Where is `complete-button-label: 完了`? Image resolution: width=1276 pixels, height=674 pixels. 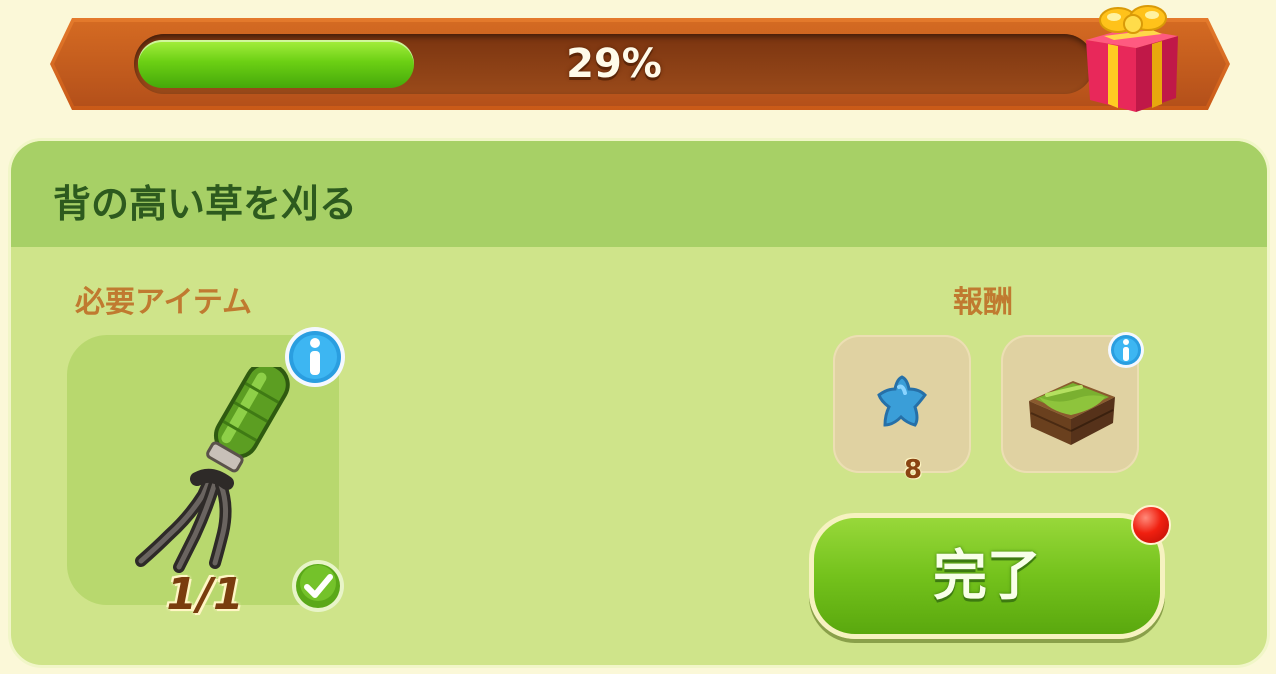
complete-button-label: 完了 is located at coordinates (987, 575).